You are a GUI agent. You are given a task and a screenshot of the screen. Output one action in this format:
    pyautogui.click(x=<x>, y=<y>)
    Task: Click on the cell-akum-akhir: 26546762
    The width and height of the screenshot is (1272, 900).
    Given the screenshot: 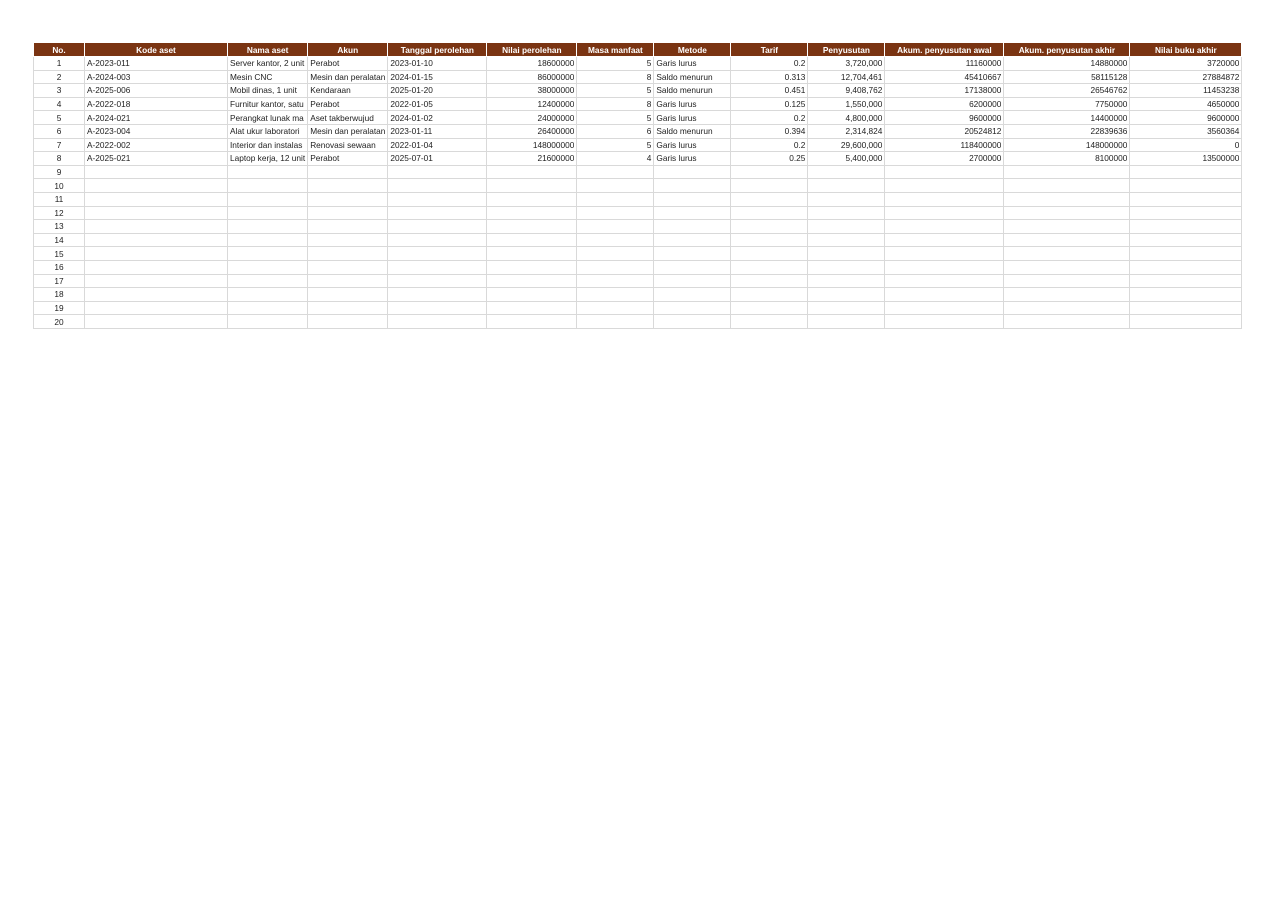 What is the action you would take?
    pyautogui.click(x=1067, y=90)
    